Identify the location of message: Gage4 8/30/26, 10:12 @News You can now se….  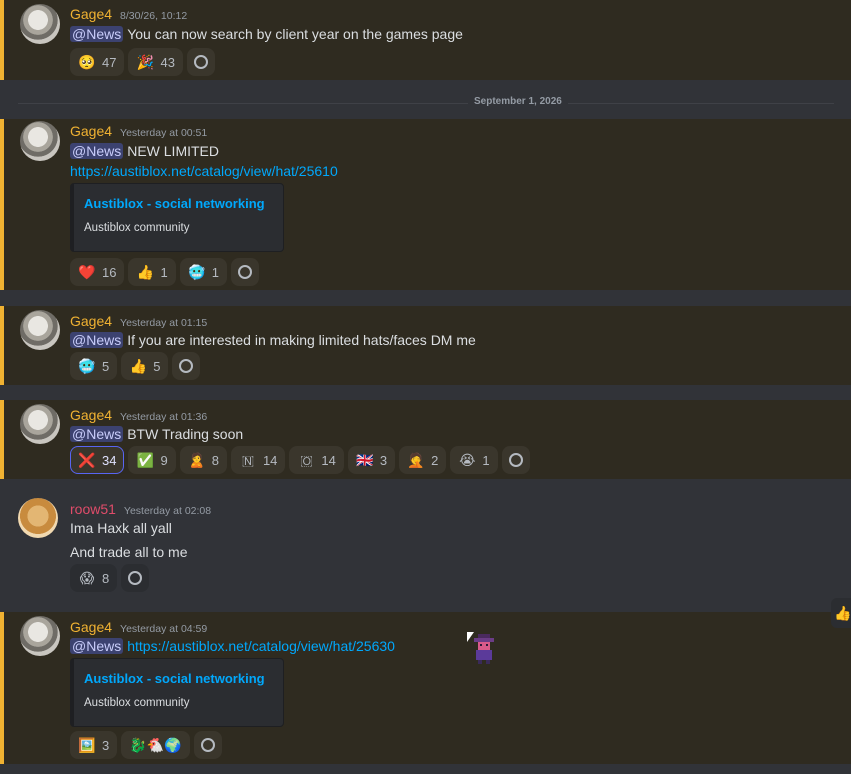
(425, 40).